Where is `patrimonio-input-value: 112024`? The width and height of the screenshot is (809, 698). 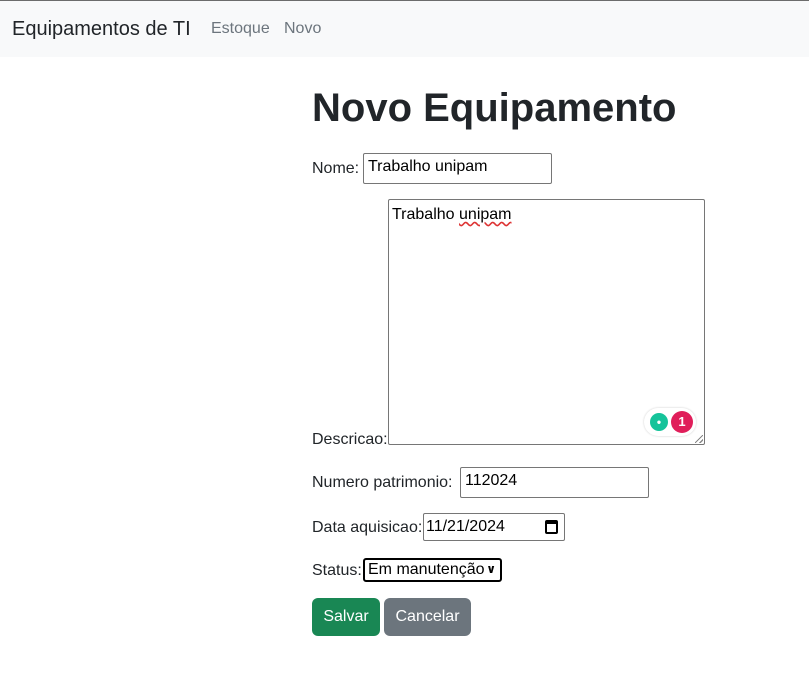
patrimonio-input-value: 112024 is located at coordinates (491, 480).